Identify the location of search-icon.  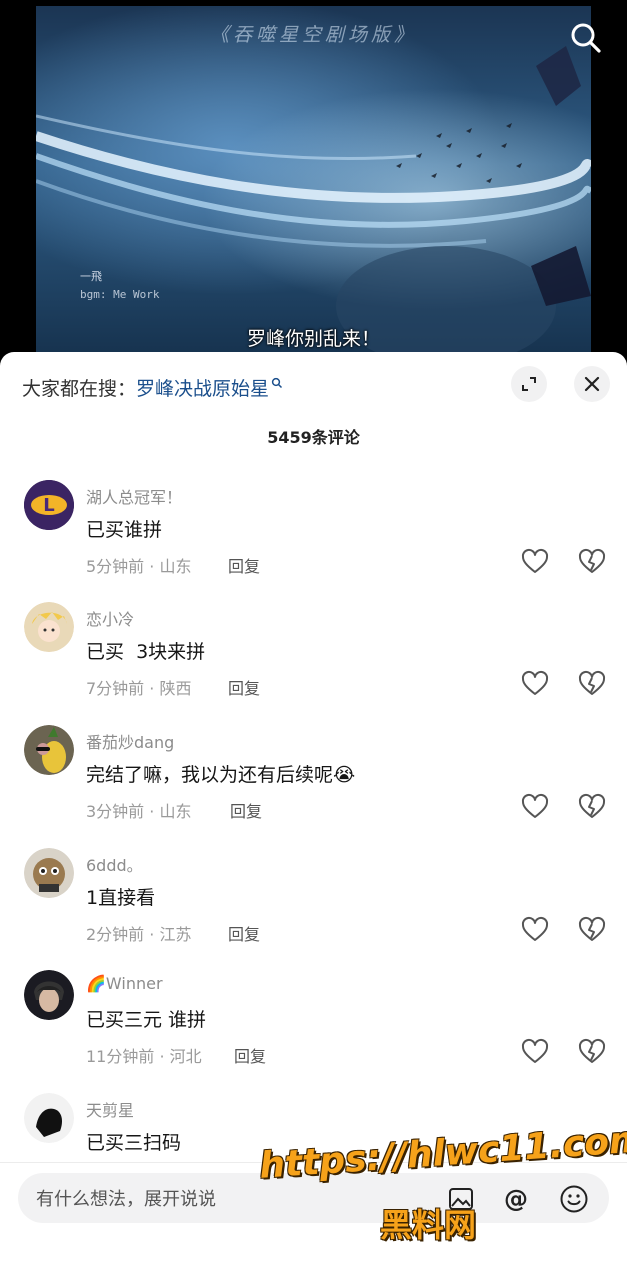
(586, 38).